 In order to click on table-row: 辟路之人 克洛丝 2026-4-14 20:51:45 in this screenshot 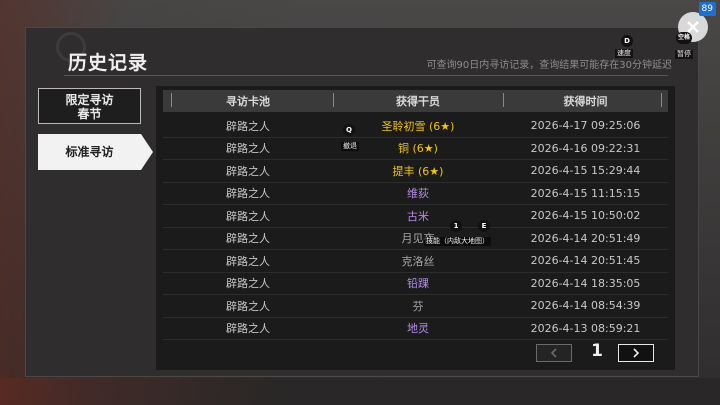, I will do `click(415, 261)`.